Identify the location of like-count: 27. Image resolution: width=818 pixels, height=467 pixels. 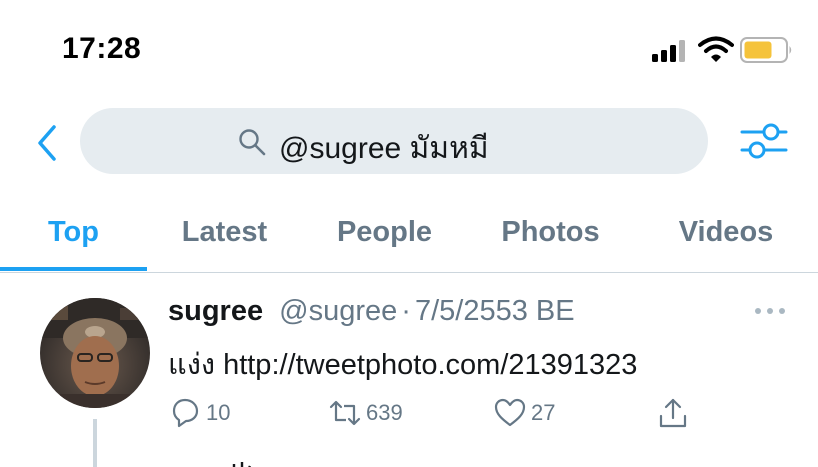
(543, 412).